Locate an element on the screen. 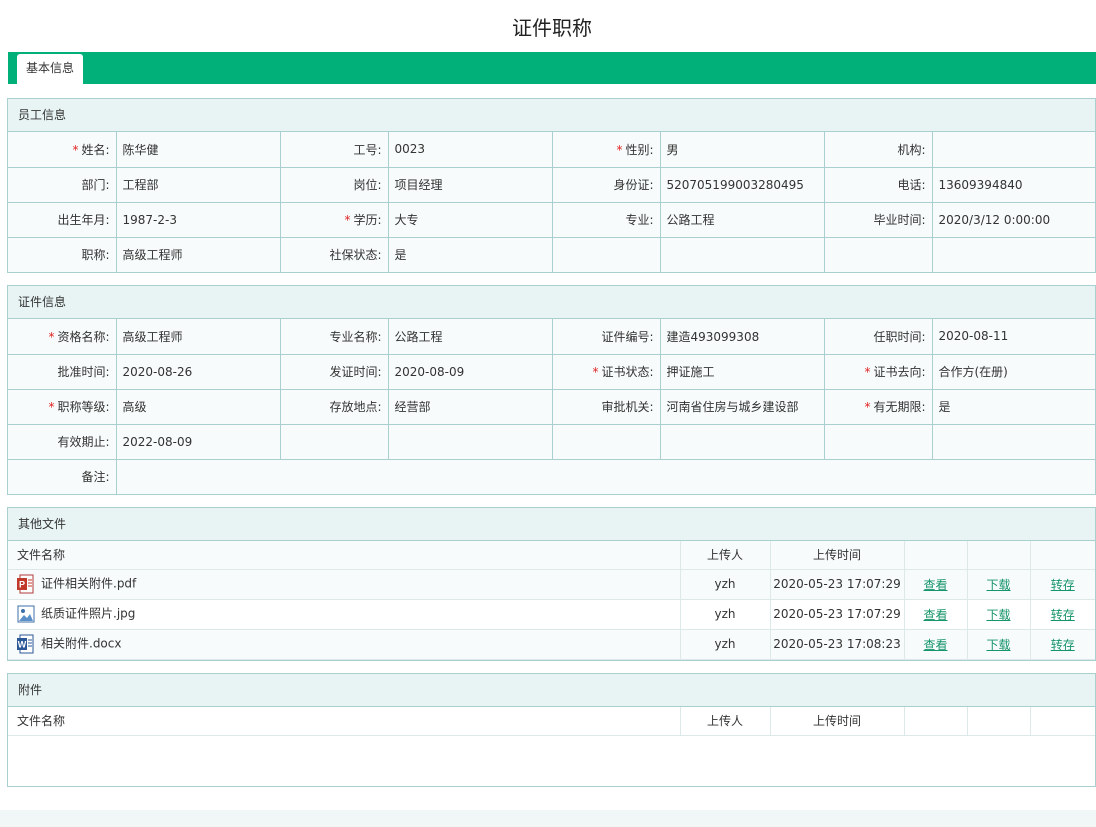  field-value: 2020/3/12 0:00:00 is located at coordinates (1014, 220).